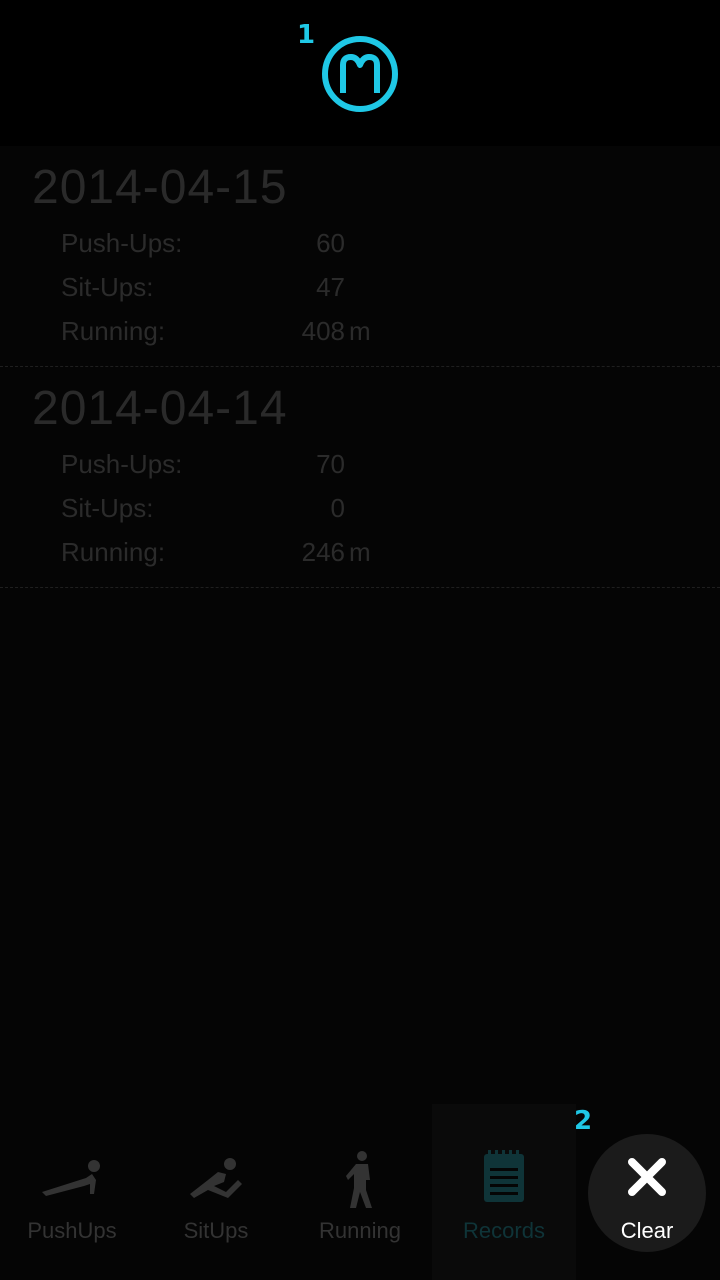 Image resolution: width=720 pixels, height=1280 pixels. I want to click on stat-row-pushups: Push-Ups: 60, so click(231, 248).